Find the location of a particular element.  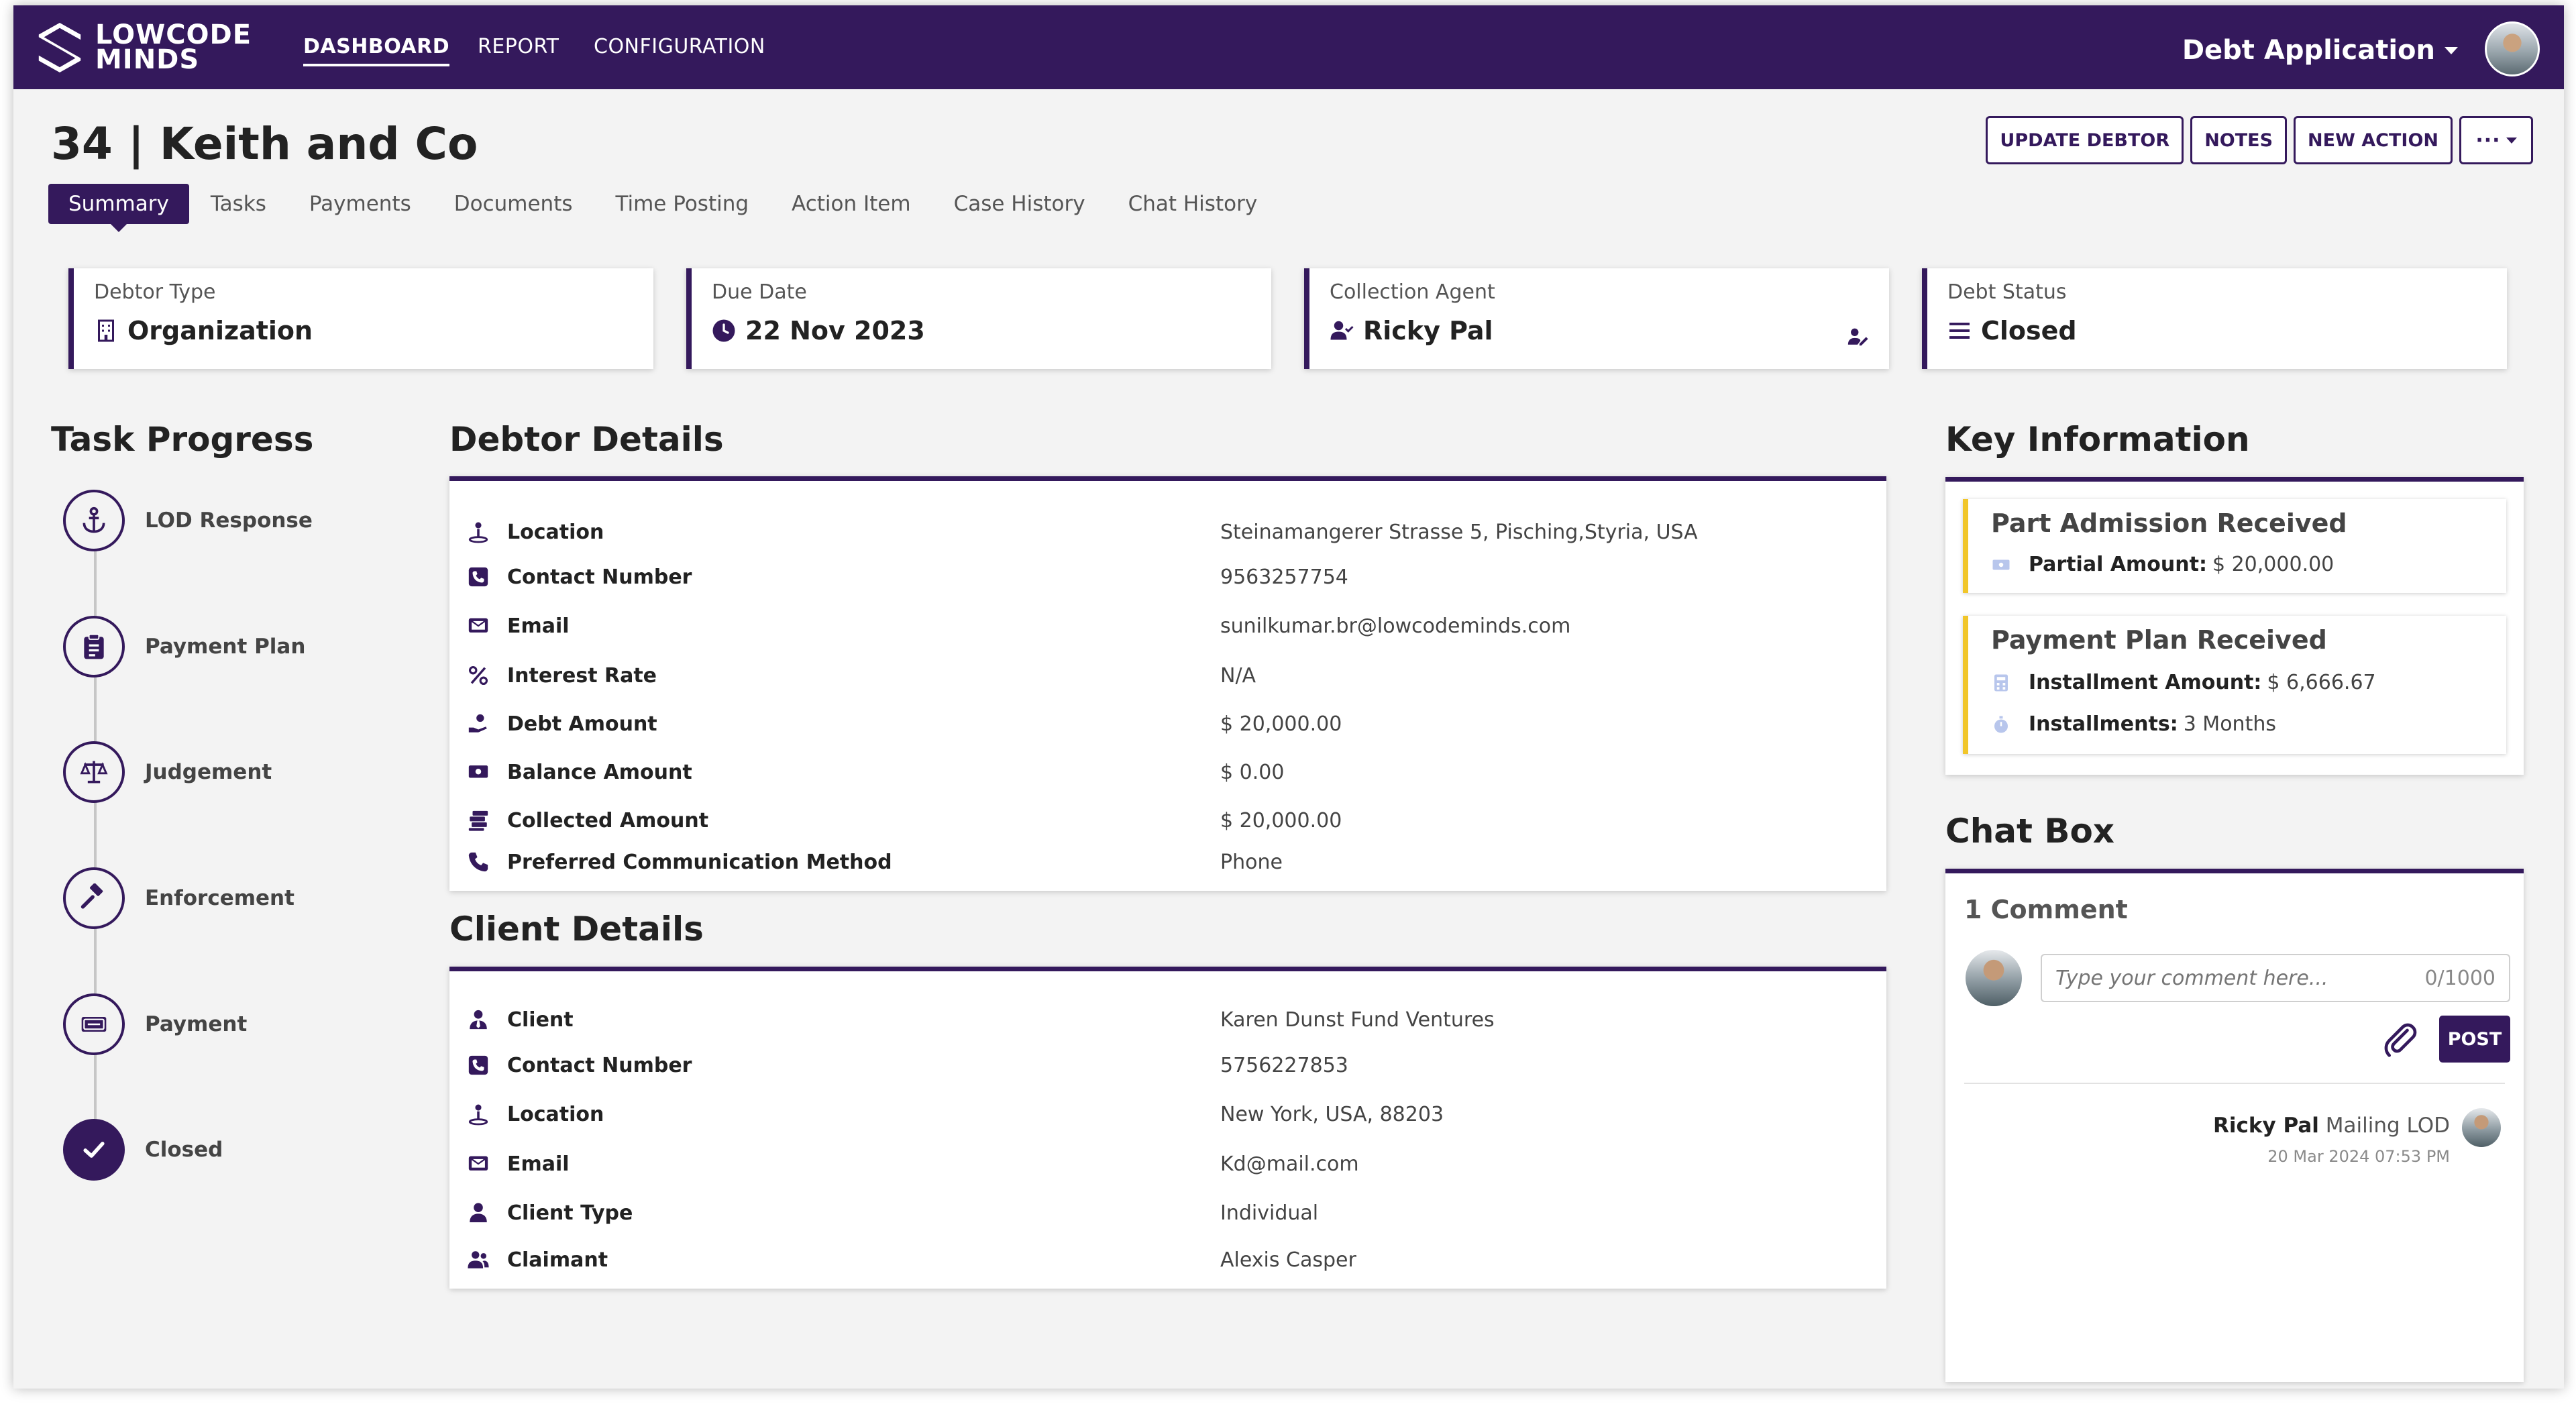

check-icon is located at coordinates (94, 1150).